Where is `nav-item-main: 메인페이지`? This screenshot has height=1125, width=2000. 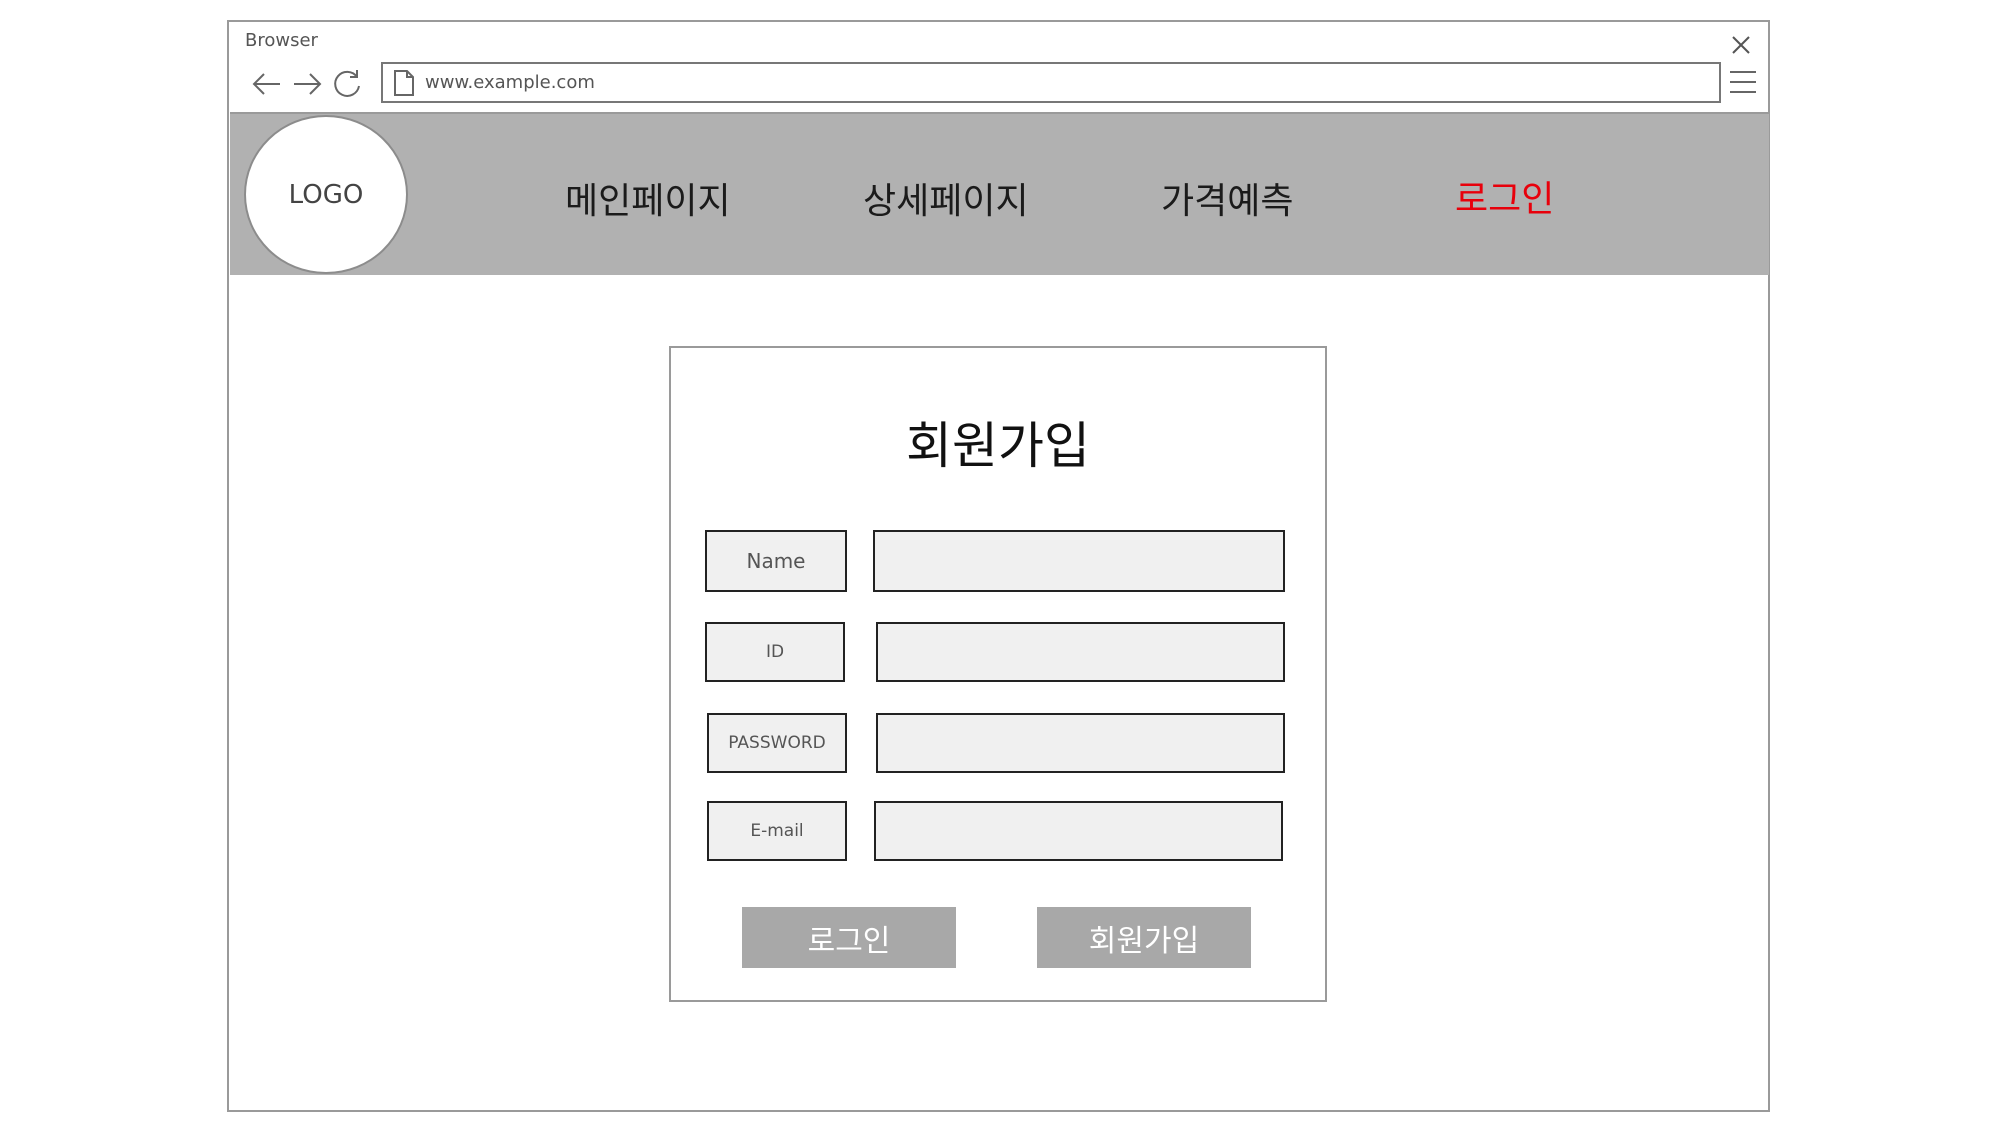
nav-item-main: 메인페이지 is located at coordinates (648, 198).